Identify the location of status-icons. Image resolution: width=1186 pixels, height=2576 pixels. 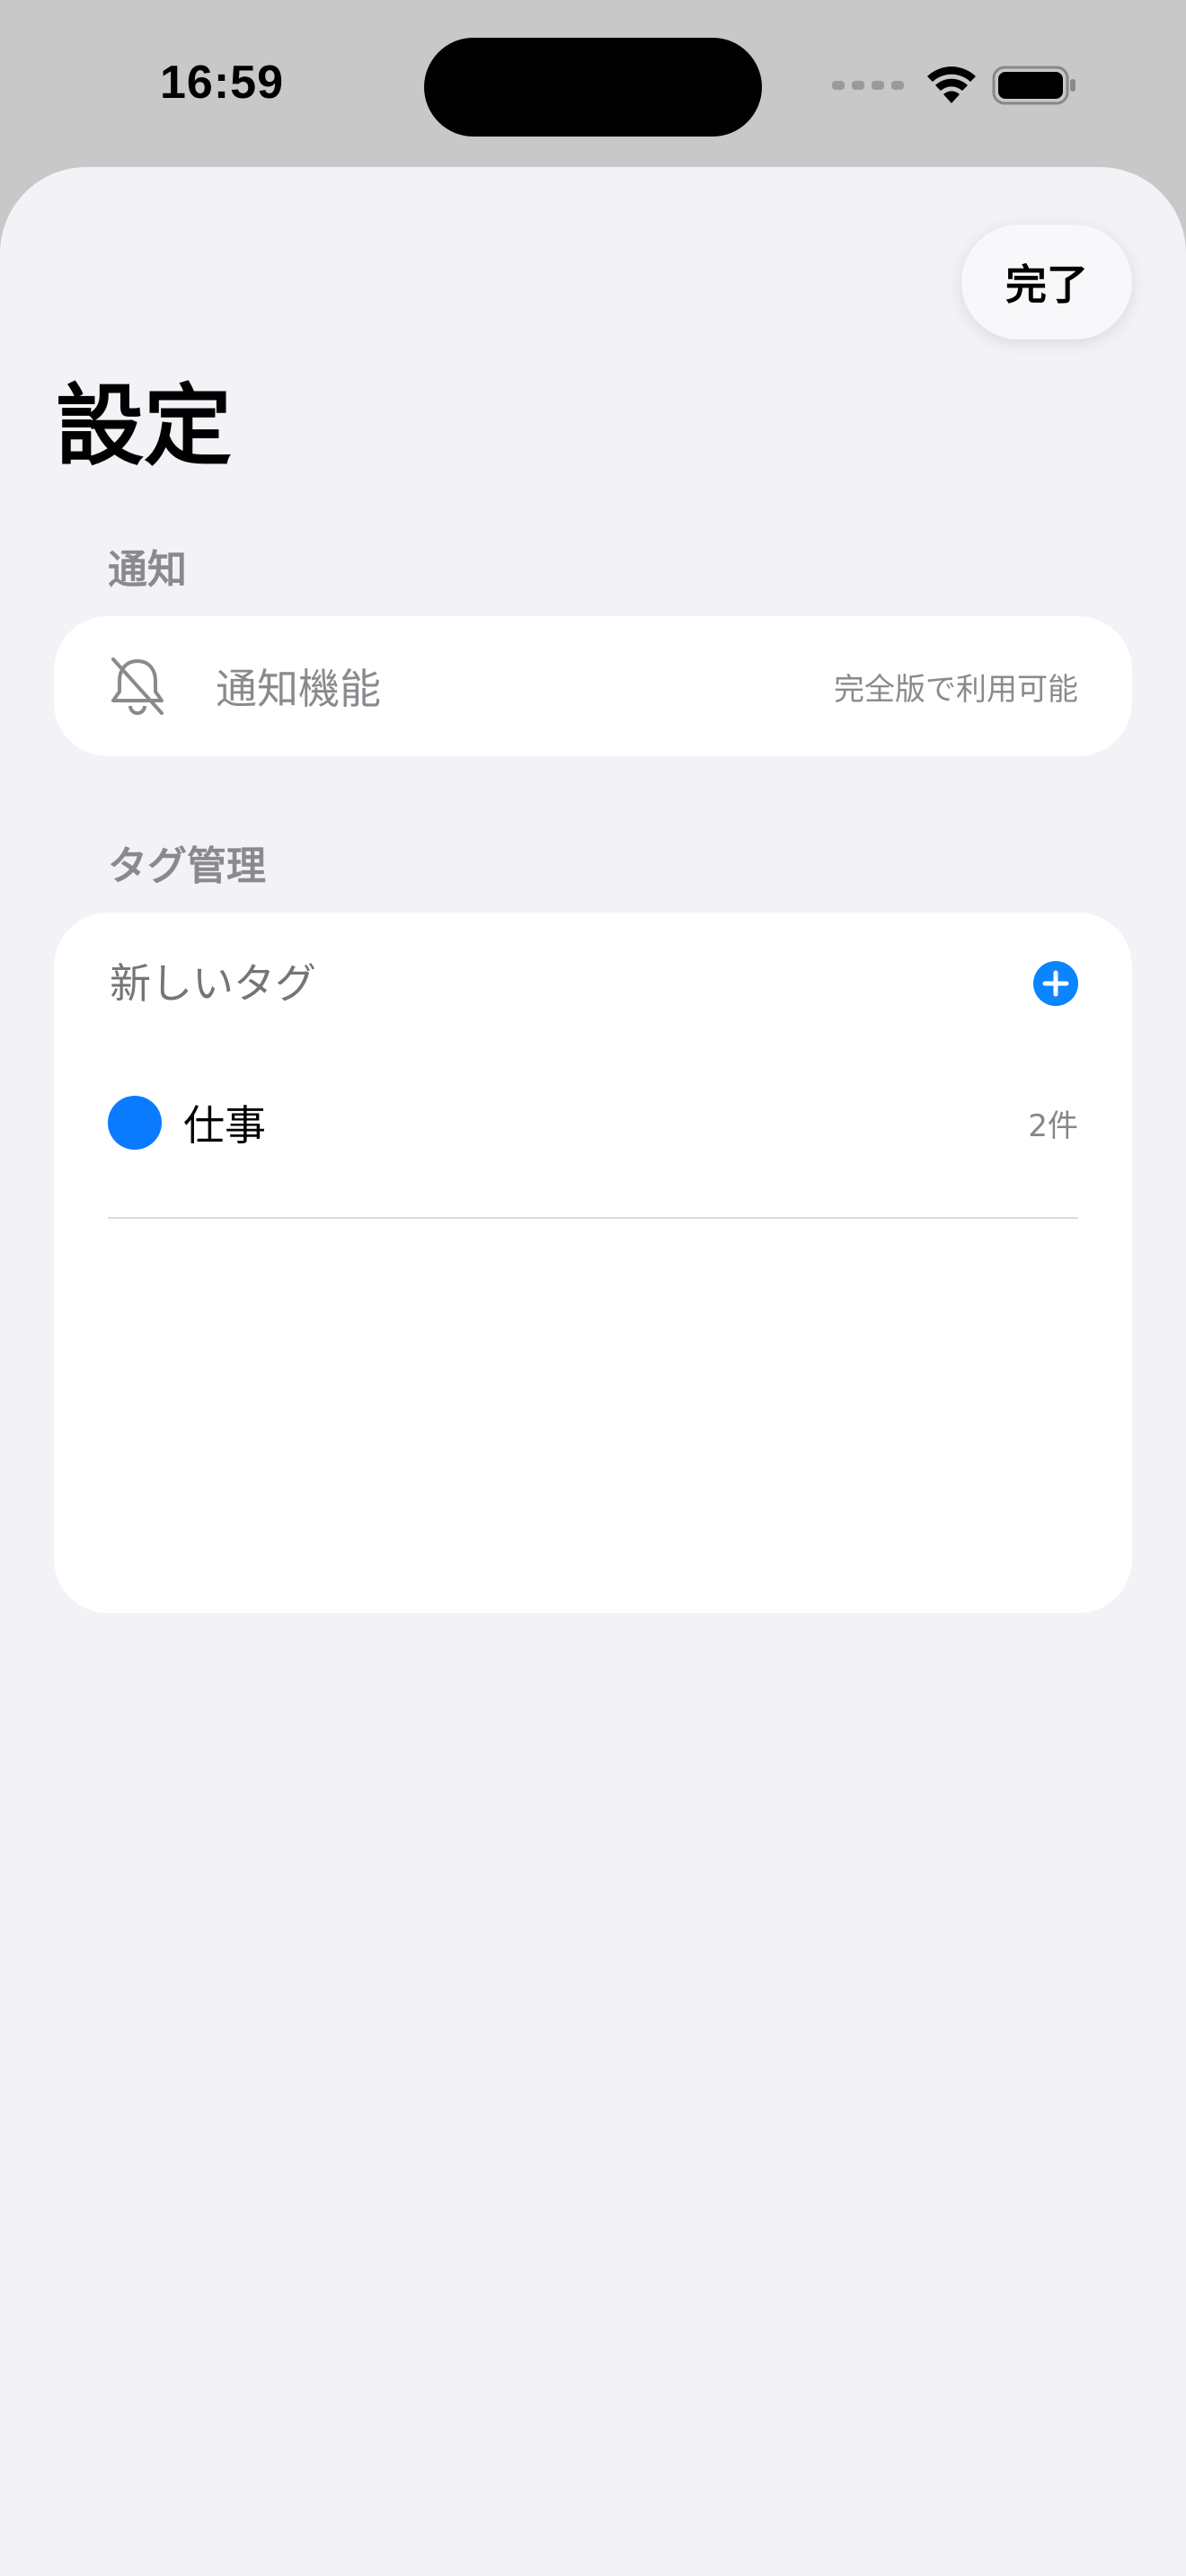
(955, 85).